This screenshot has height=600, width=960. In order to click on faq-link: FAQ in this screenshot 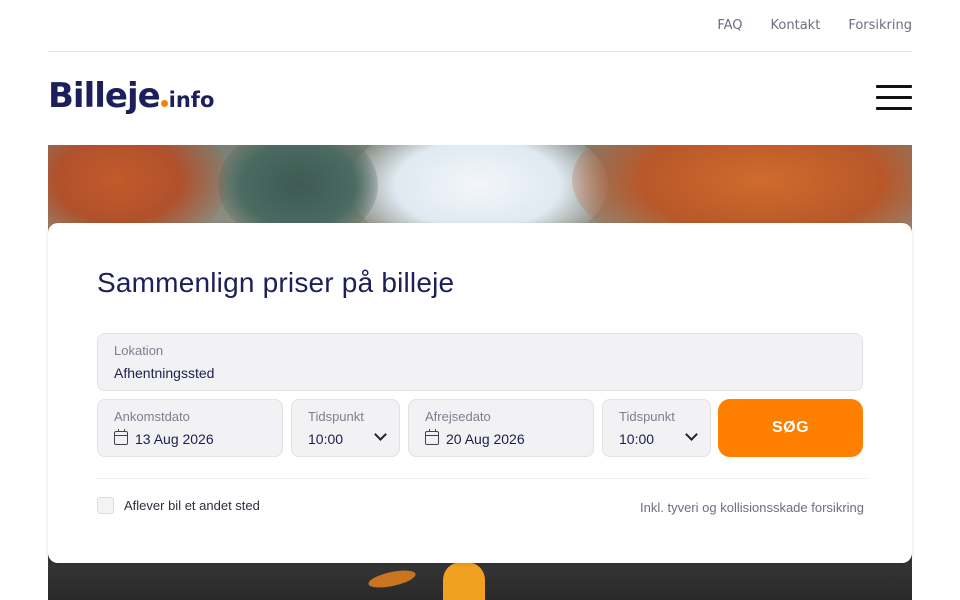, I will do `click(729, 25)`.